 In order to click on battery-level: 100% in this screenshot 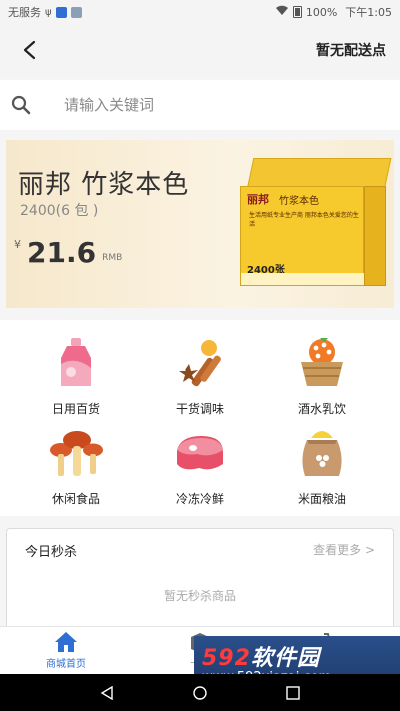, I will do `click(321, 12)`.